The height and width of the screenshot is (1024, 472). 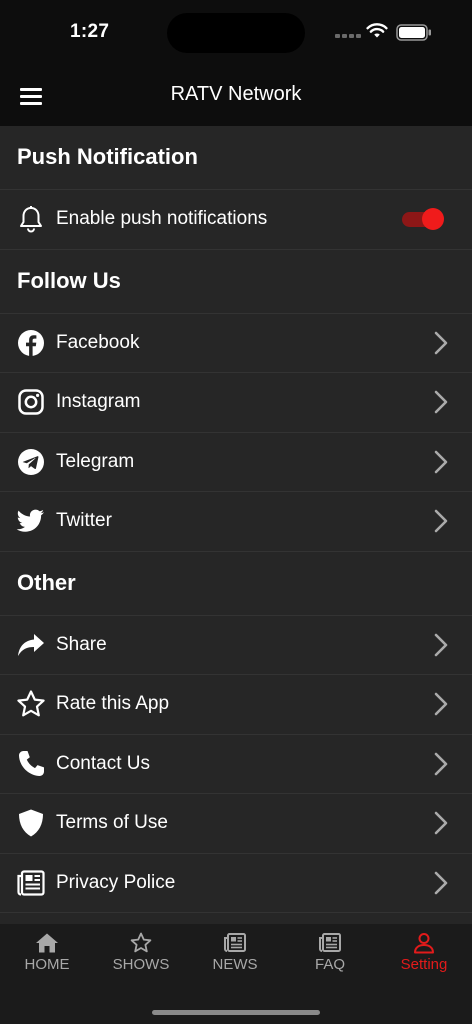 What do you see at coordinates (236, 645) in the screenshot?
I see `other-item-share: Share` at bounding box center [236, 645].